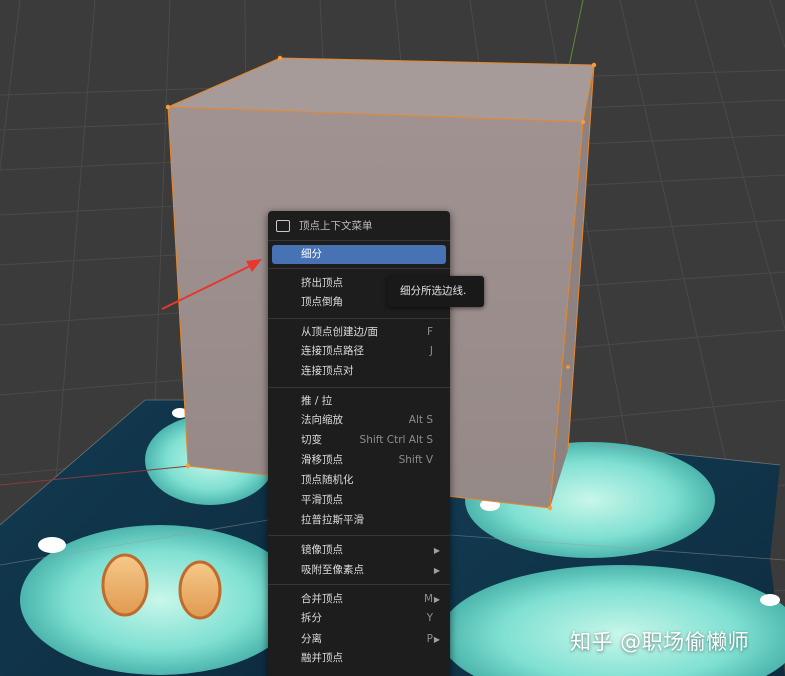 This screenshot has height=676, width=785. Describe the element at coordinates (322, 283) in the screenshot. I see `menu-item-label: 挤出顶点` at that location.